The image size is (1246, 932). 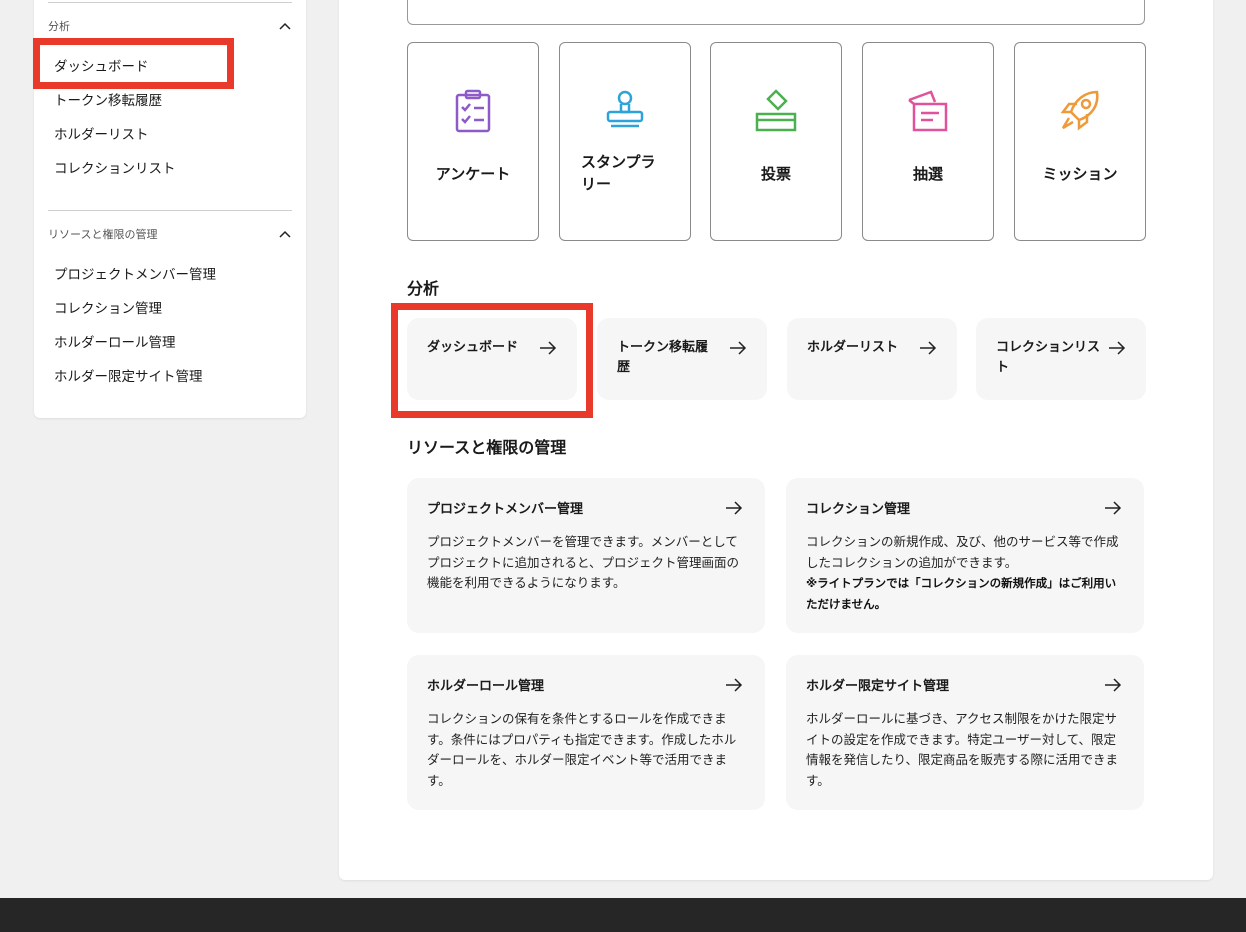 I want to click on sidebar-section-analysis-heading: 分析, so click(x=59, y=26).